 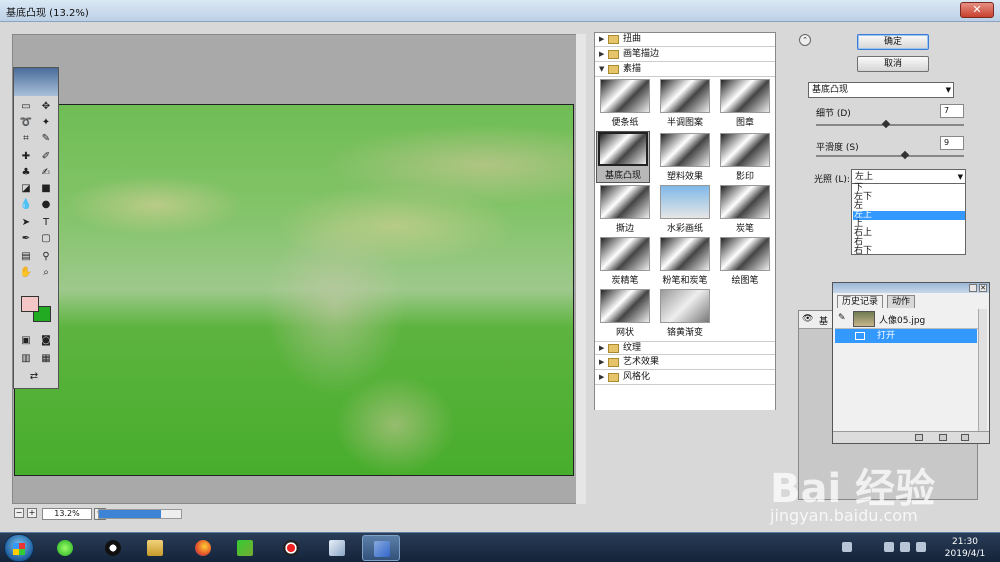 I want to click on clock-time: 21:30, so click(x=965, y=542).